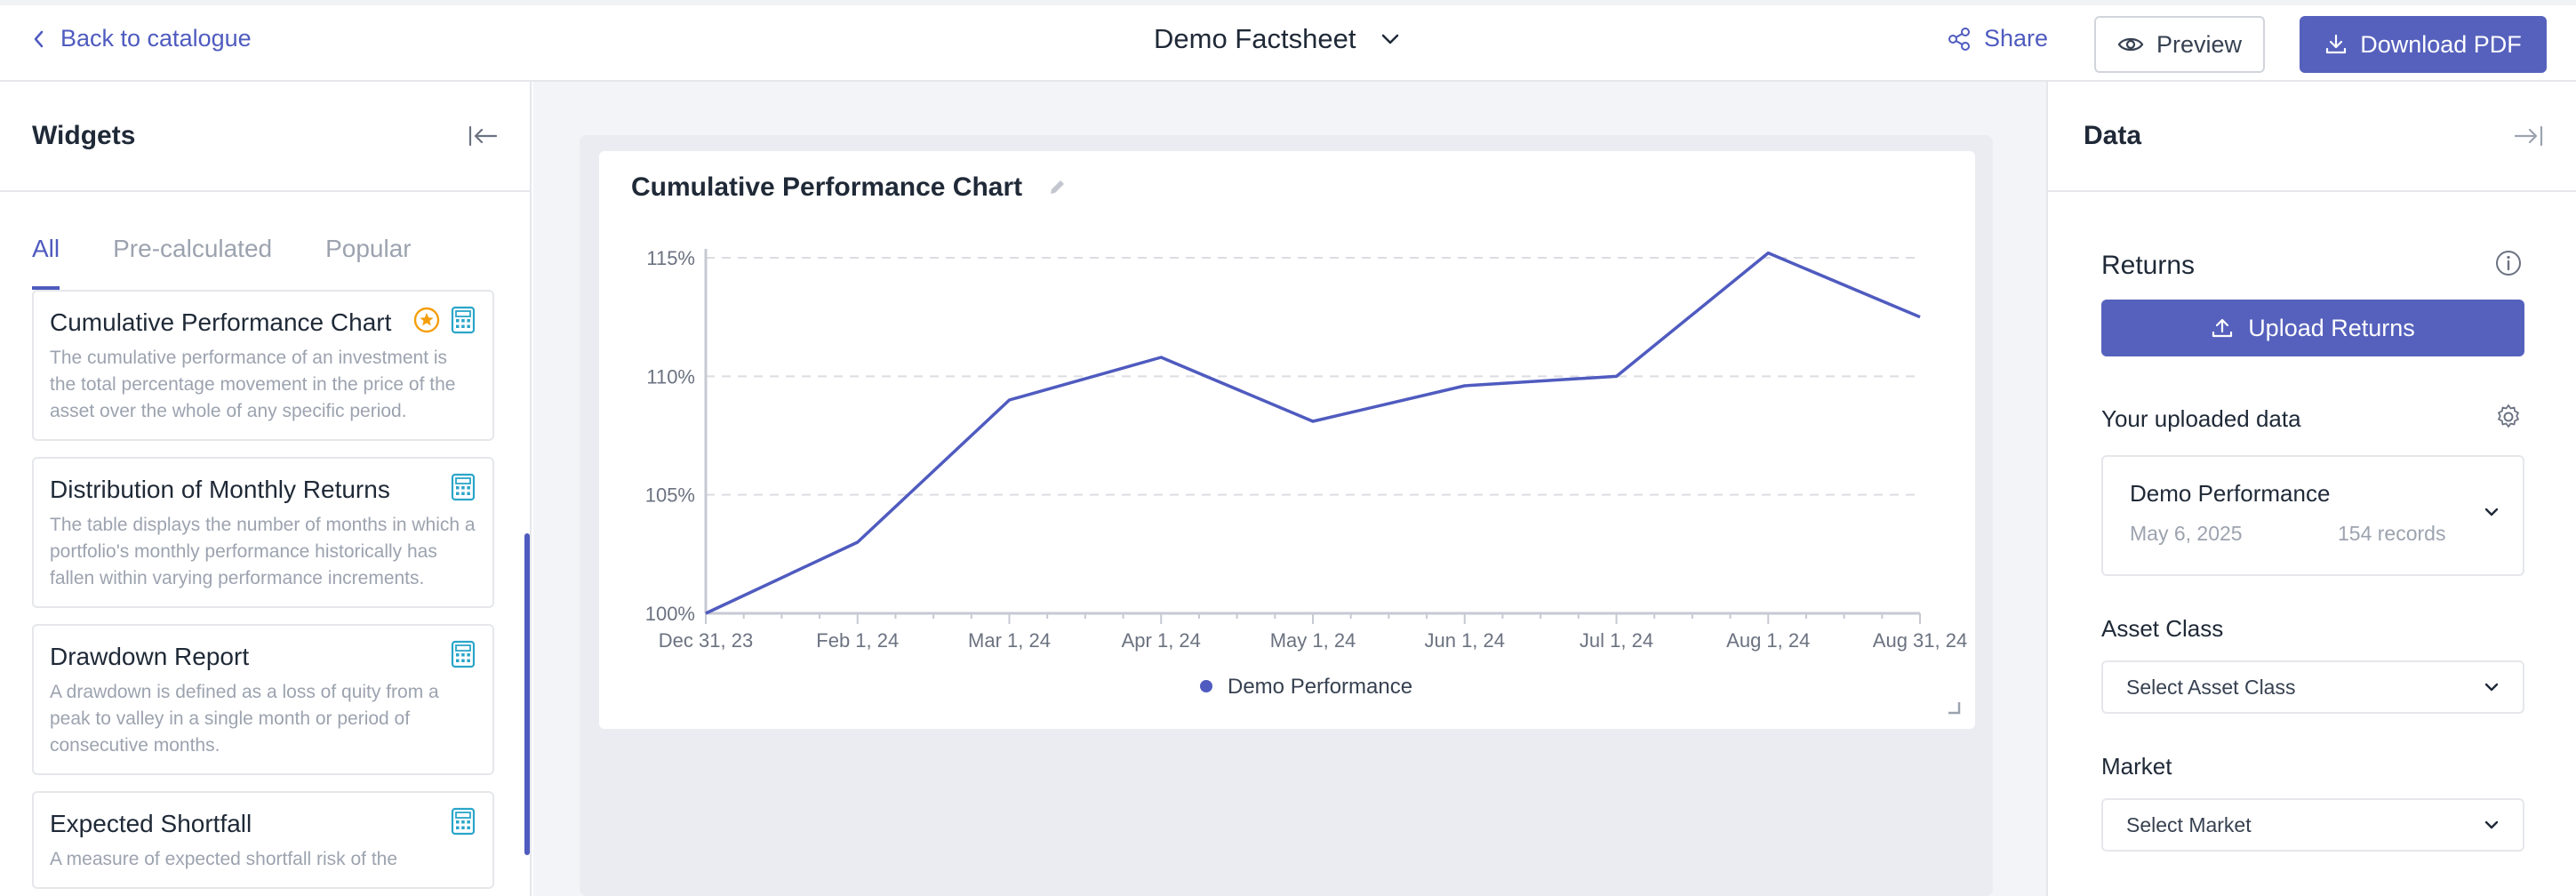 The width and height of the screenshot is (2576, 896). I want to click on eye-icon, so click(2130, 44).